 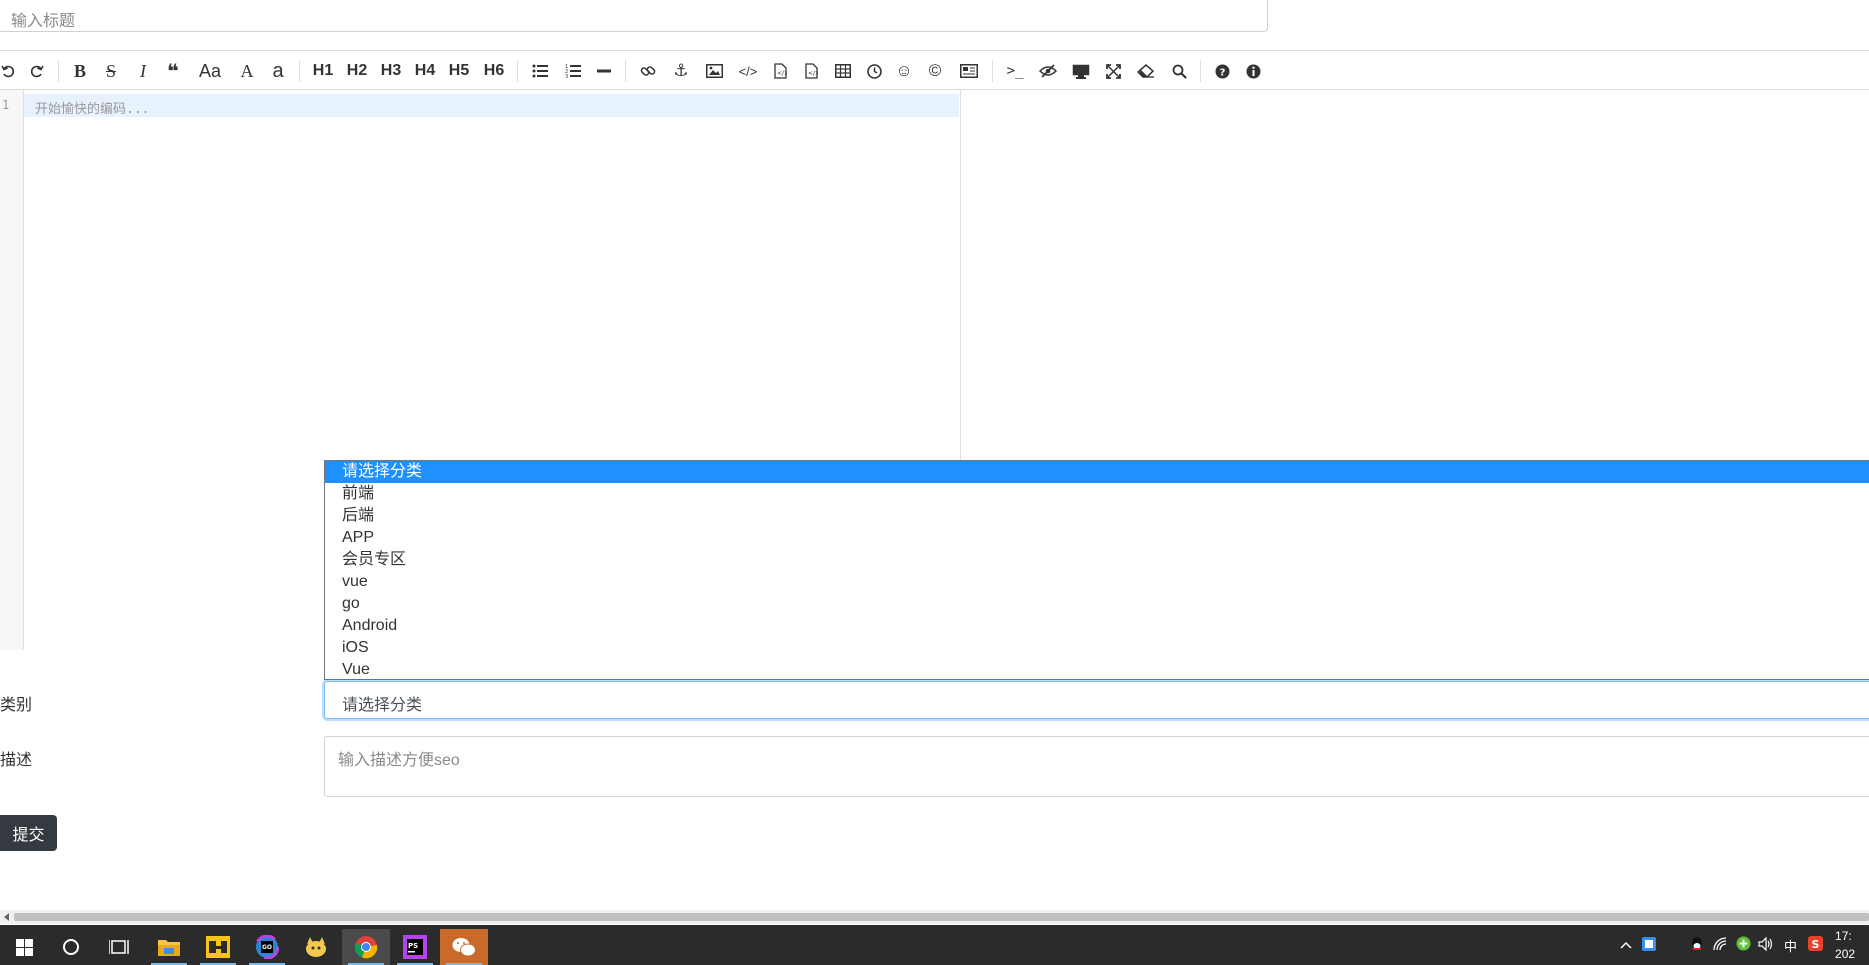 I want to click on category-option: Vue, so click(x=1097, y=670).